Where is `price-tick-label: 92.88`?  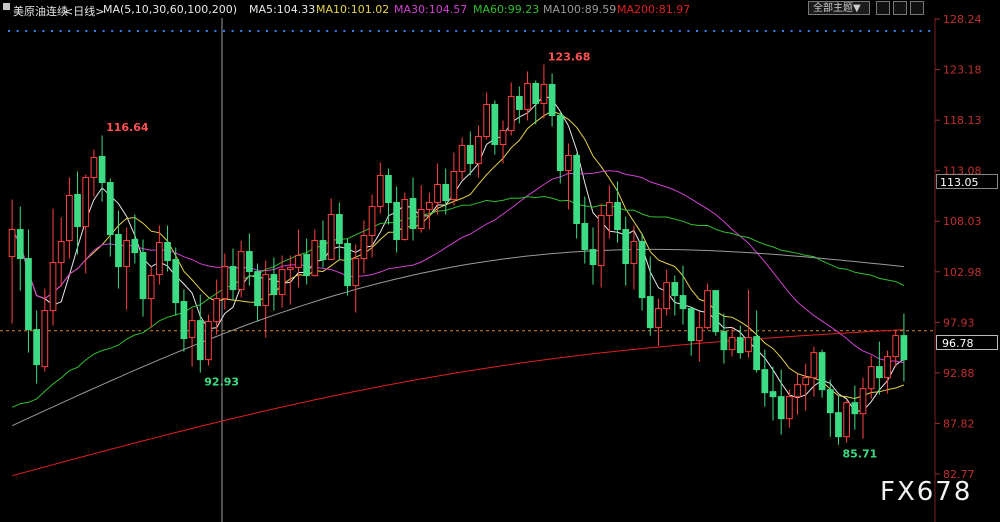
price-tick-label: 92.88 is located at coordinates (959, 373).